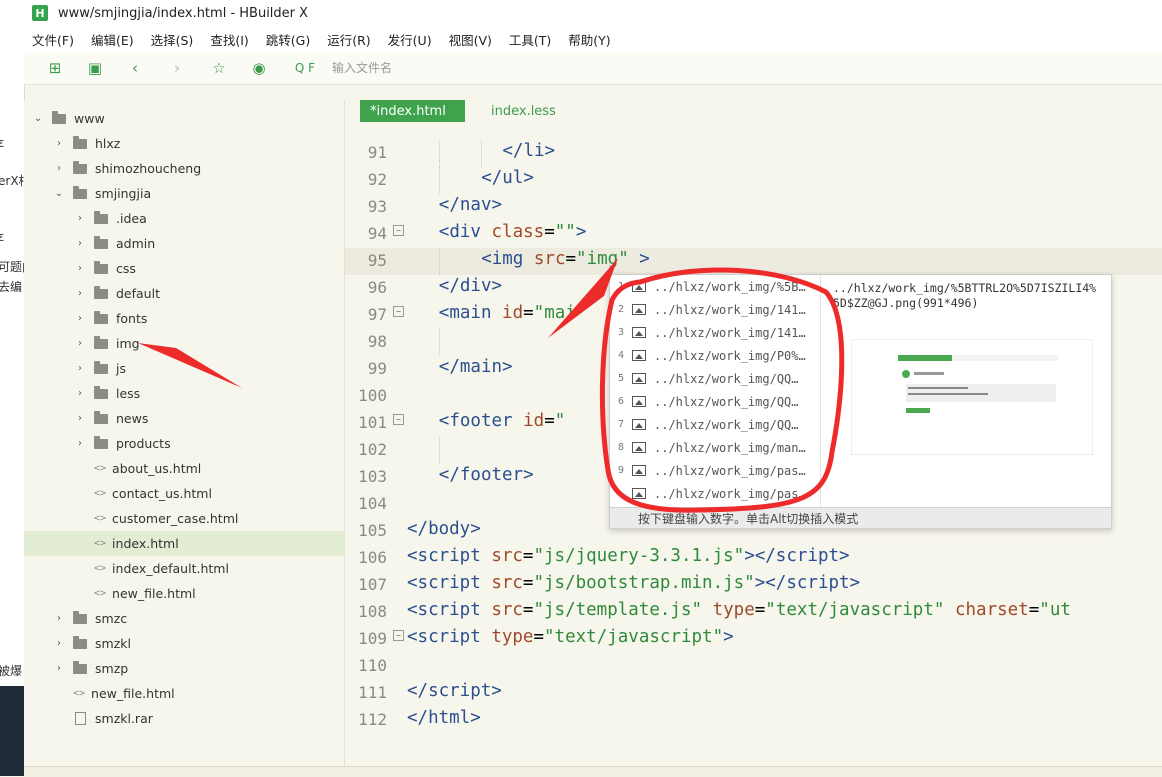 Image resolution: width=1162 pixels, height=777 pixels. Describe the element at coordinates (410, 39) in the screenshot. I see `menu-item: 发行(U)` at that location.